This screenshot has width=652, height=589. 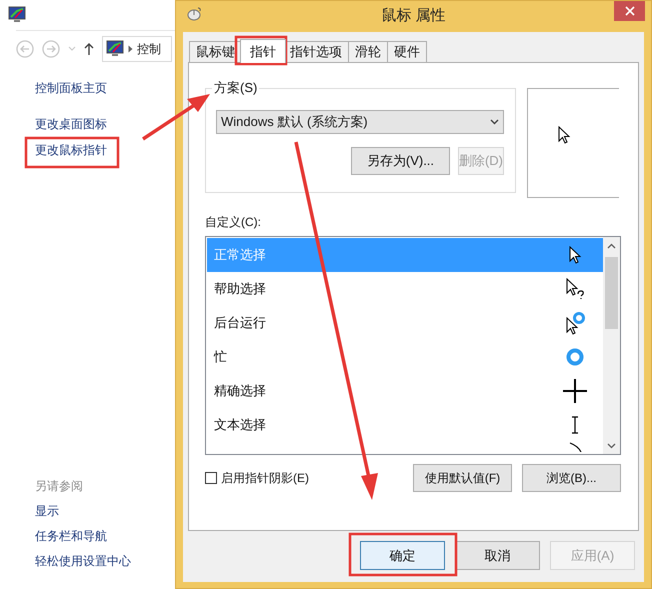 I want to click on close-button, so click(x=629, y=11).